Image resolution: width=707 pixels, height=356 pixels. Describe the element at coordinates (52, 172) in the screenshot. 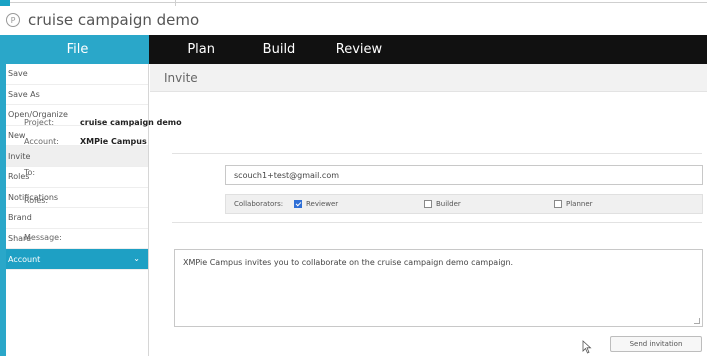

I see `to-row: To:` at that location.